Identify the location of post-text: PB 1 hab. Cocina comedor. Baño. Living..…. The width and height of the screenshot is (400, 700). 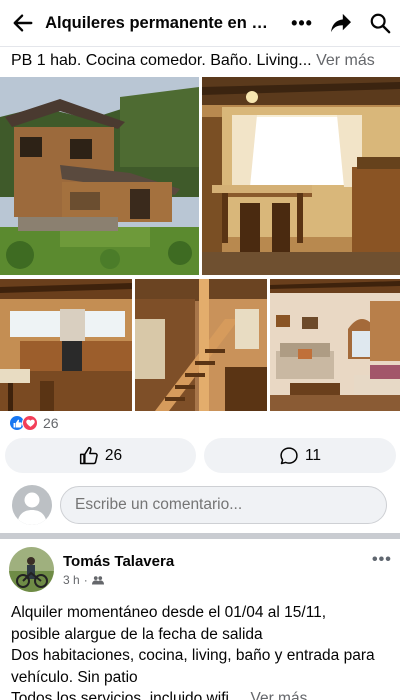
(193, 61).